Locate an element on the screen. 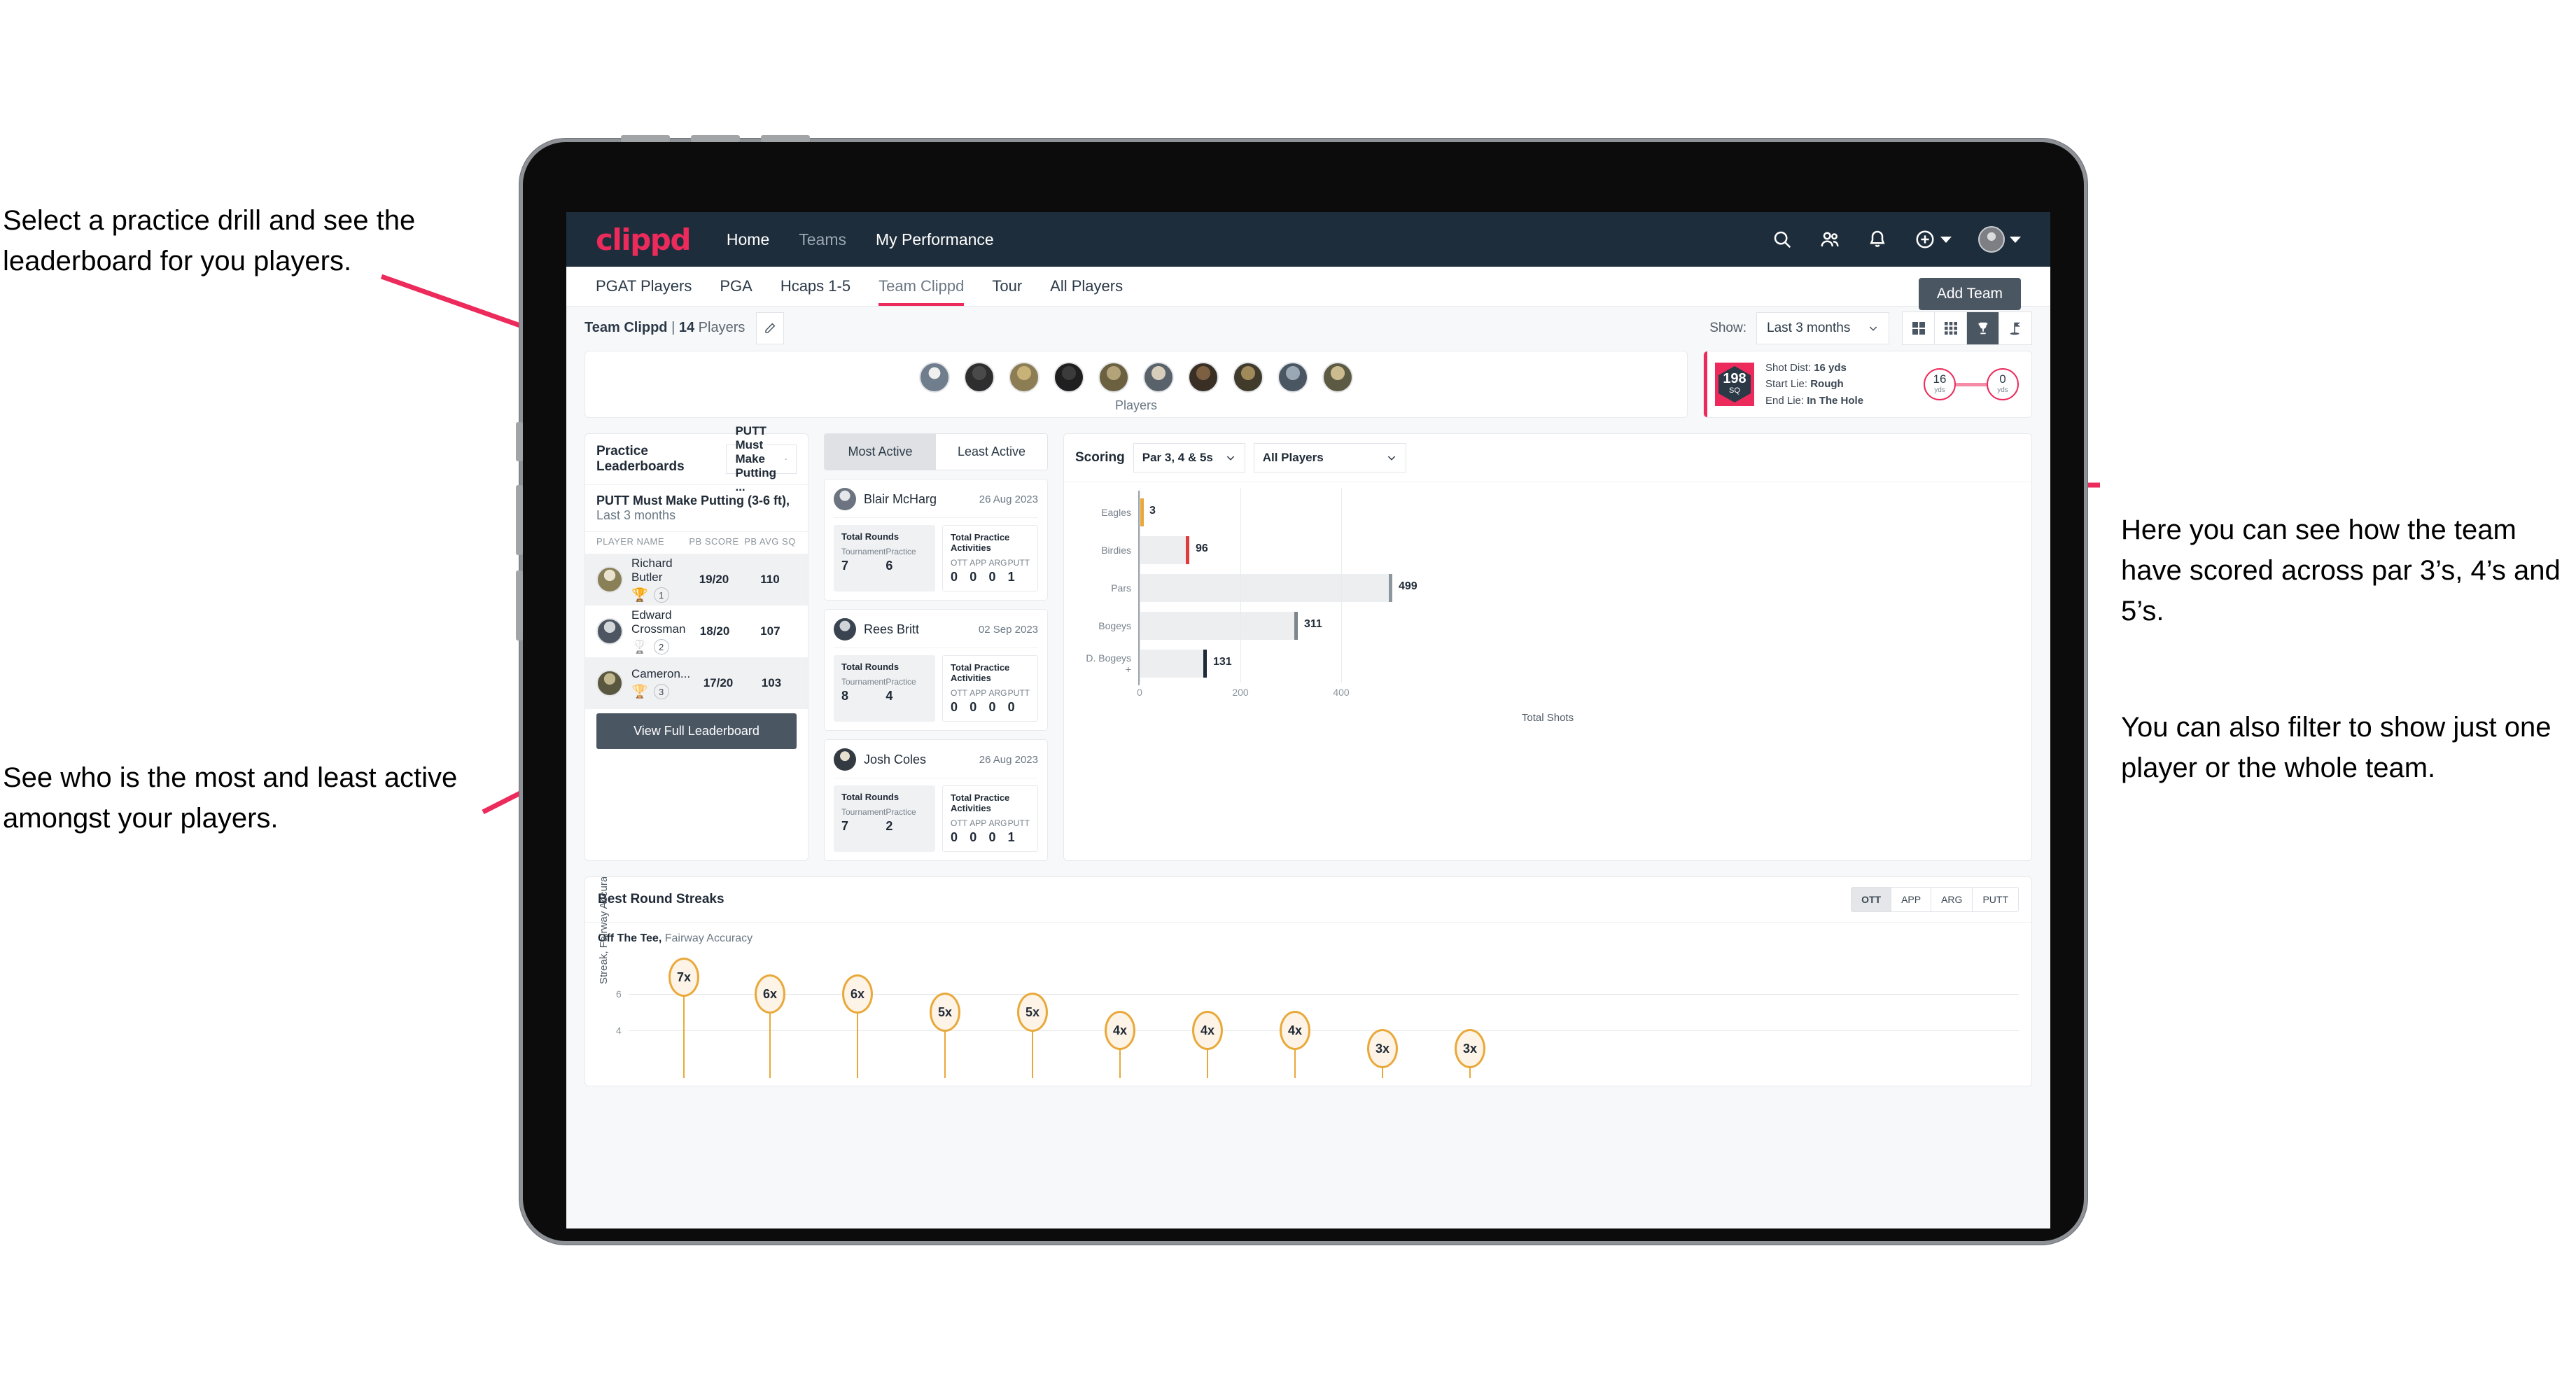 Image resolution: width=2576 pixels, height=1386 pixels. search-icon is located at coordinates (1782, 239).